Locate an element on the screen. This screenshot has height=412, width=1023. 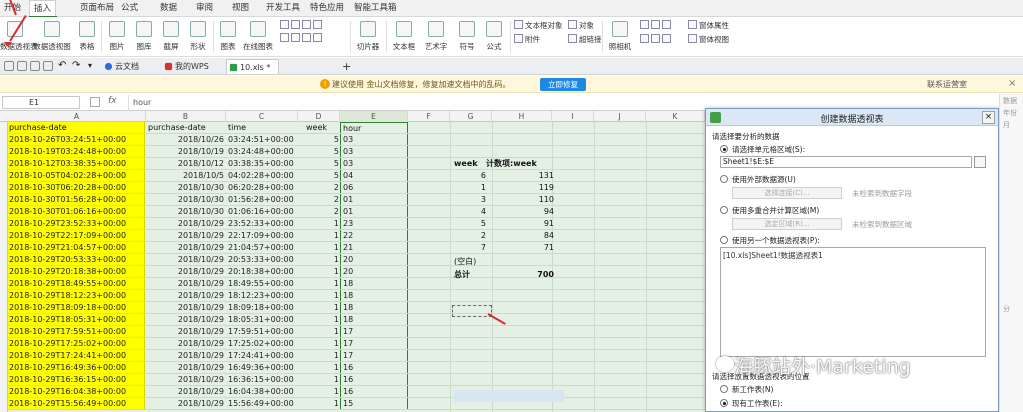
cell-hour: 01 is located at coordinates (374, 211).